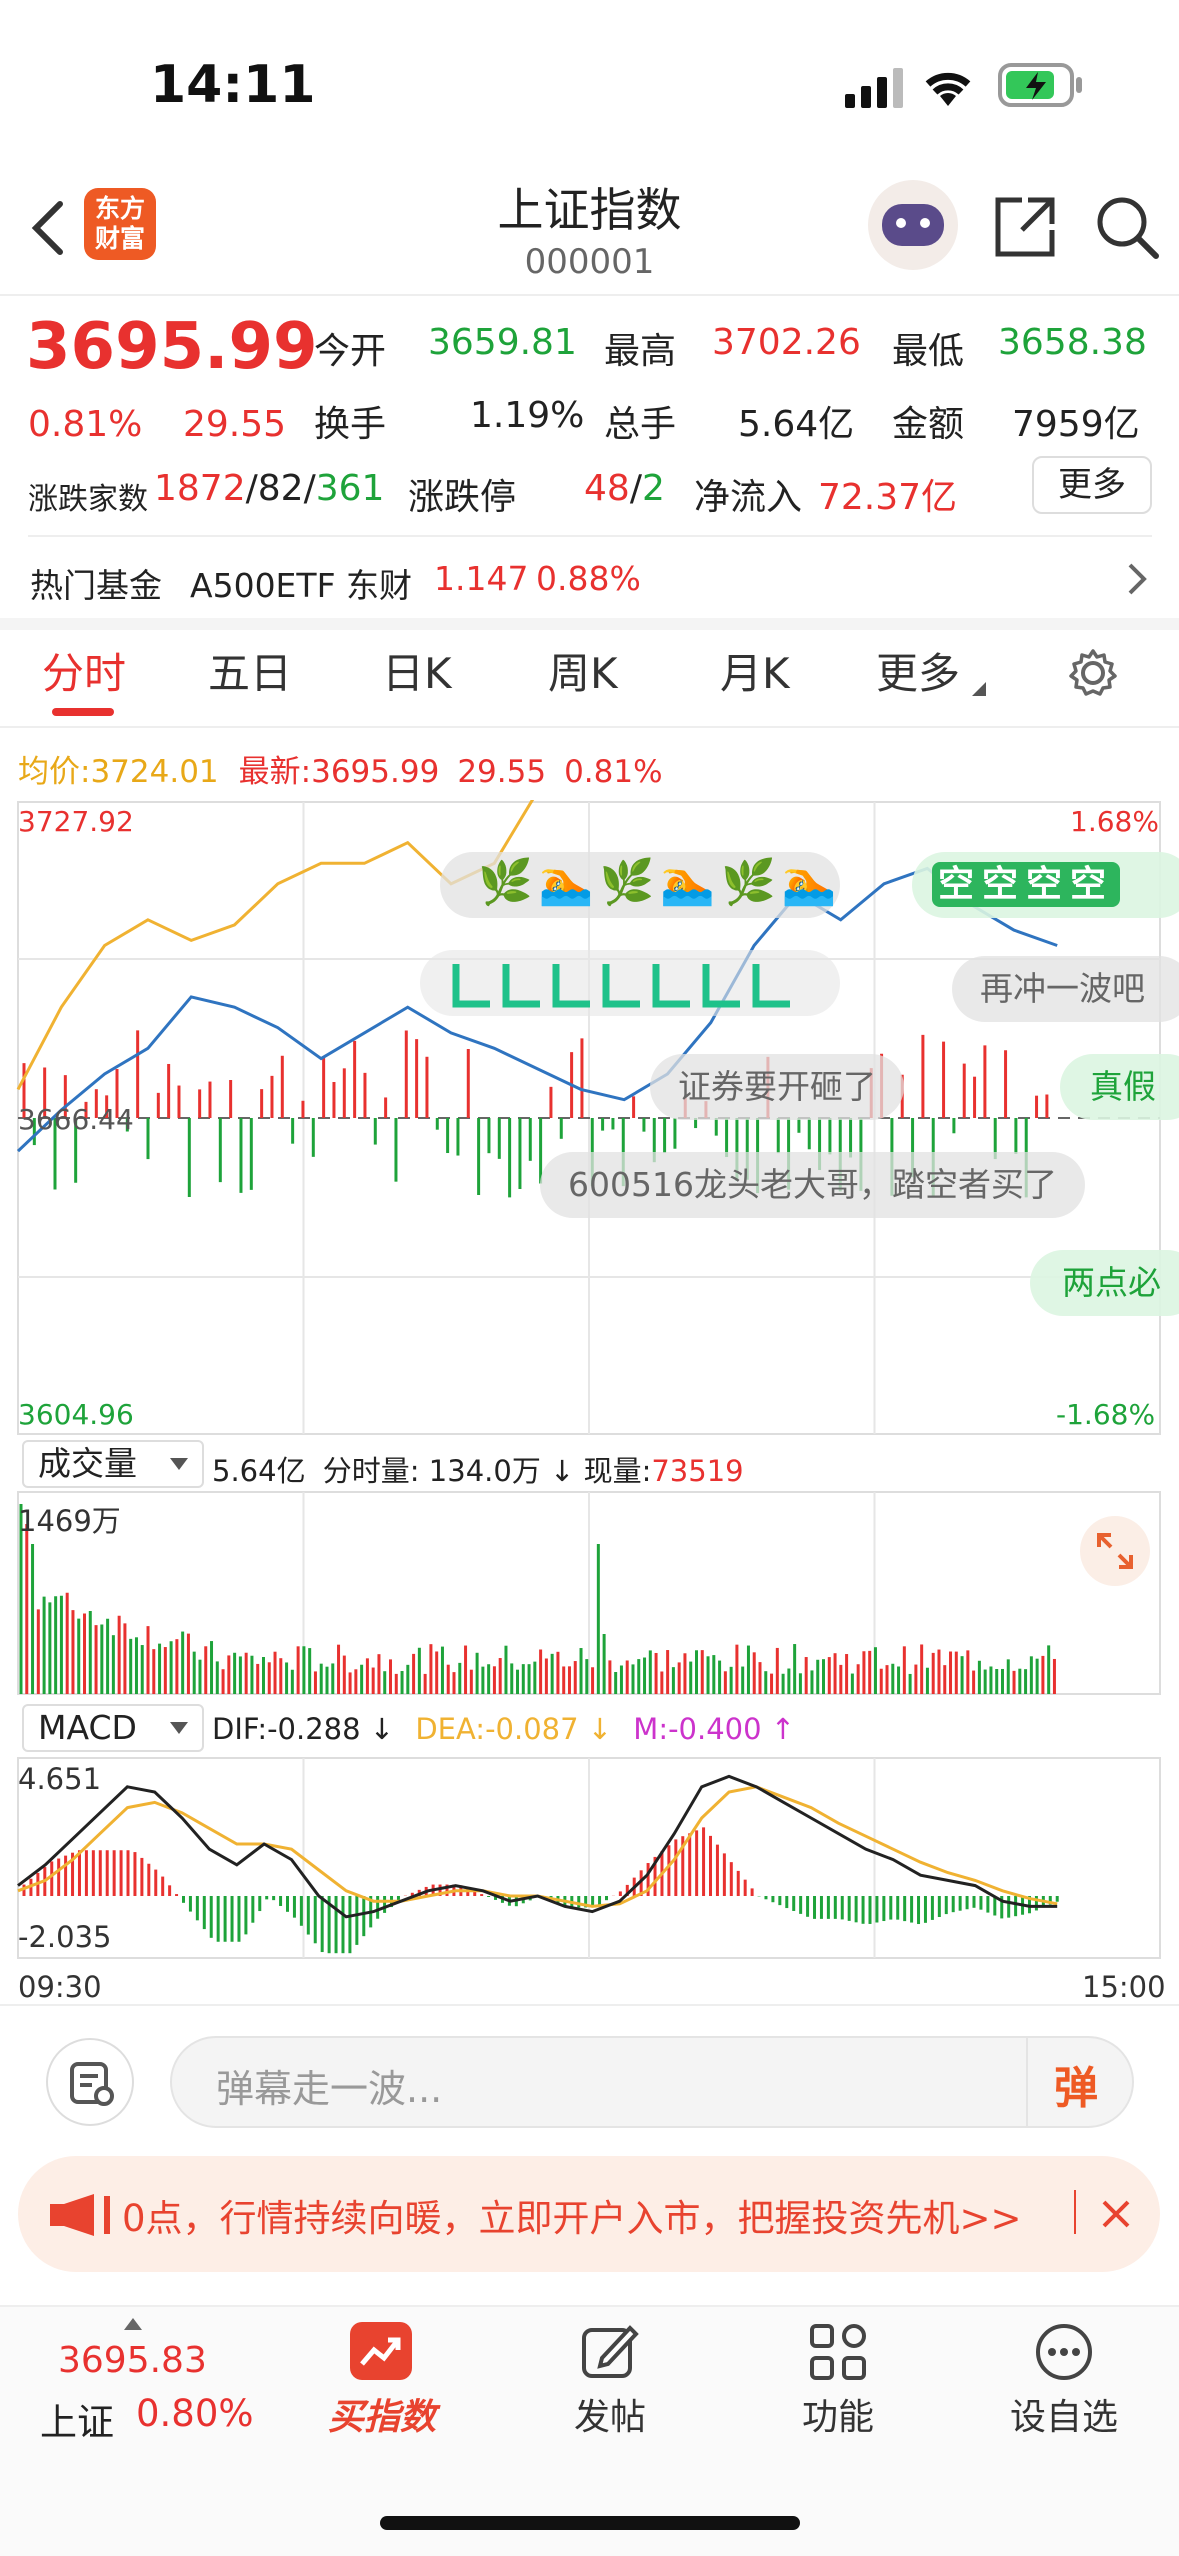  Describe the element at coordinates (1064, 2352) in the screenshot. I see `more-dots-icon` at that location.